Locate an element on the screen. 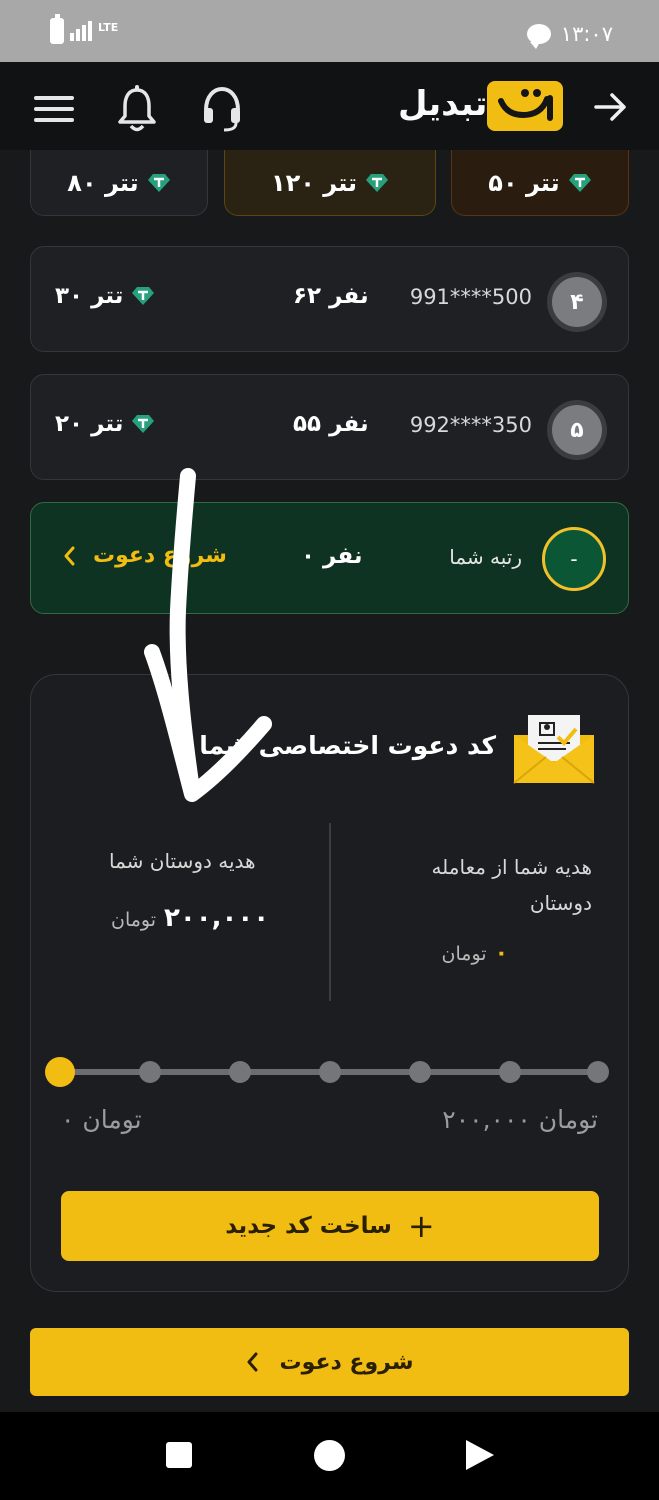 This screenshot has height=1500, width=659. home-icon is located at coordinates (329, 1455).